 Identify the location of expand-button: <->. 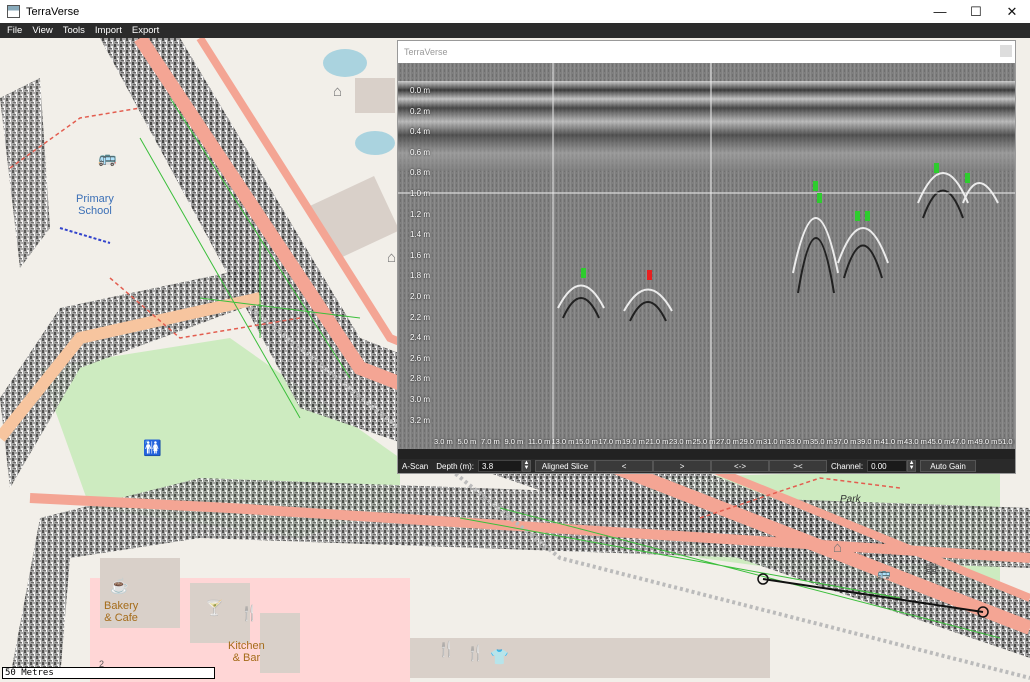
(740, 466).